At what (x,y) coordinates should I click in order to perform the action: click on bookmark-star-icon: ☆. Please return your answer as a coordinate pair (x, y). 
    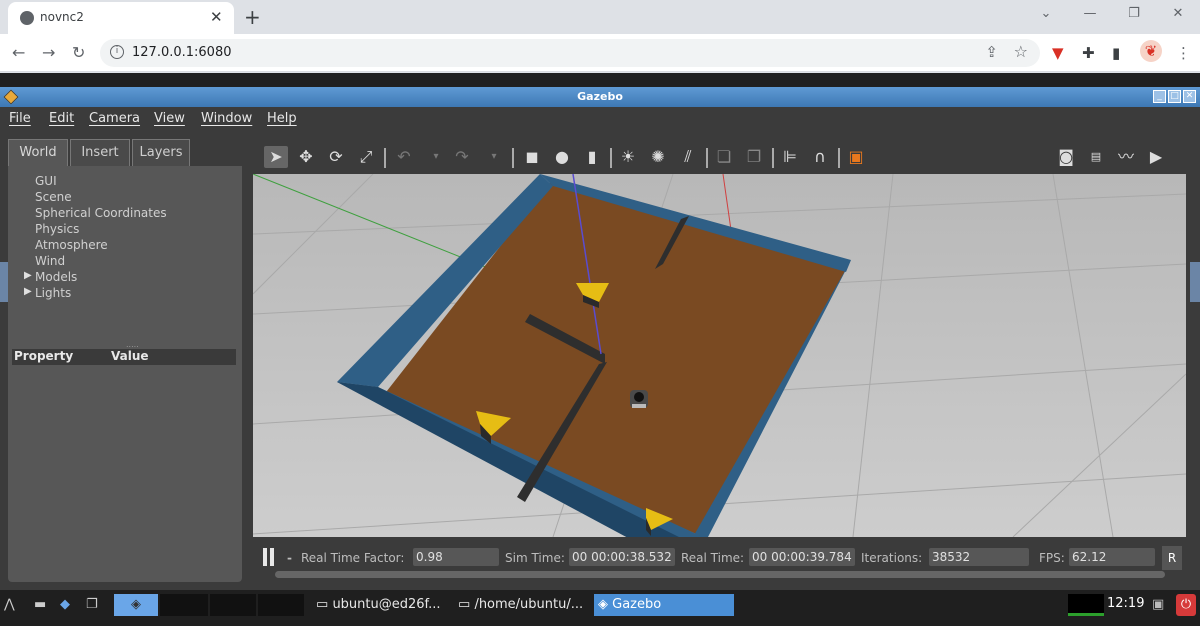
    Looking at the image, I should click on (1021, 51).